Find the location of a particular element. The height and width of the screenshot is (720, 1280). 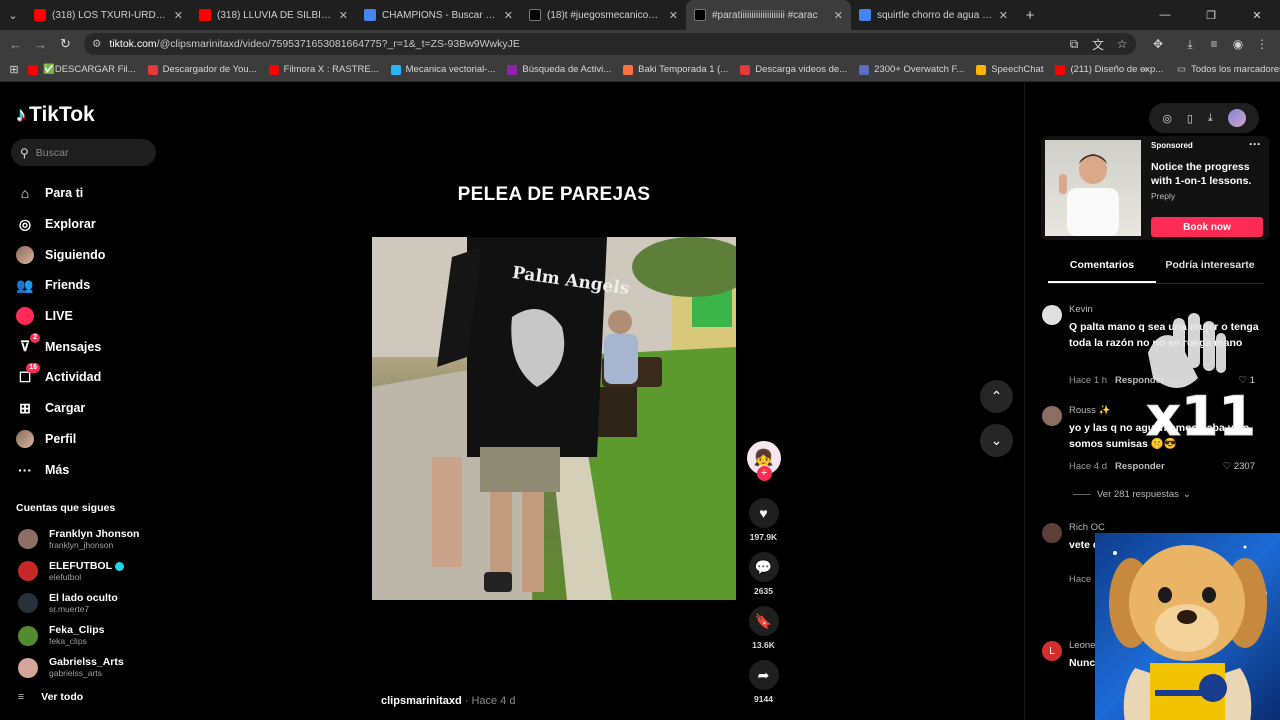

all-bookmarks: ▭ Todos los marcadores is located at coordinates (1228, 69).